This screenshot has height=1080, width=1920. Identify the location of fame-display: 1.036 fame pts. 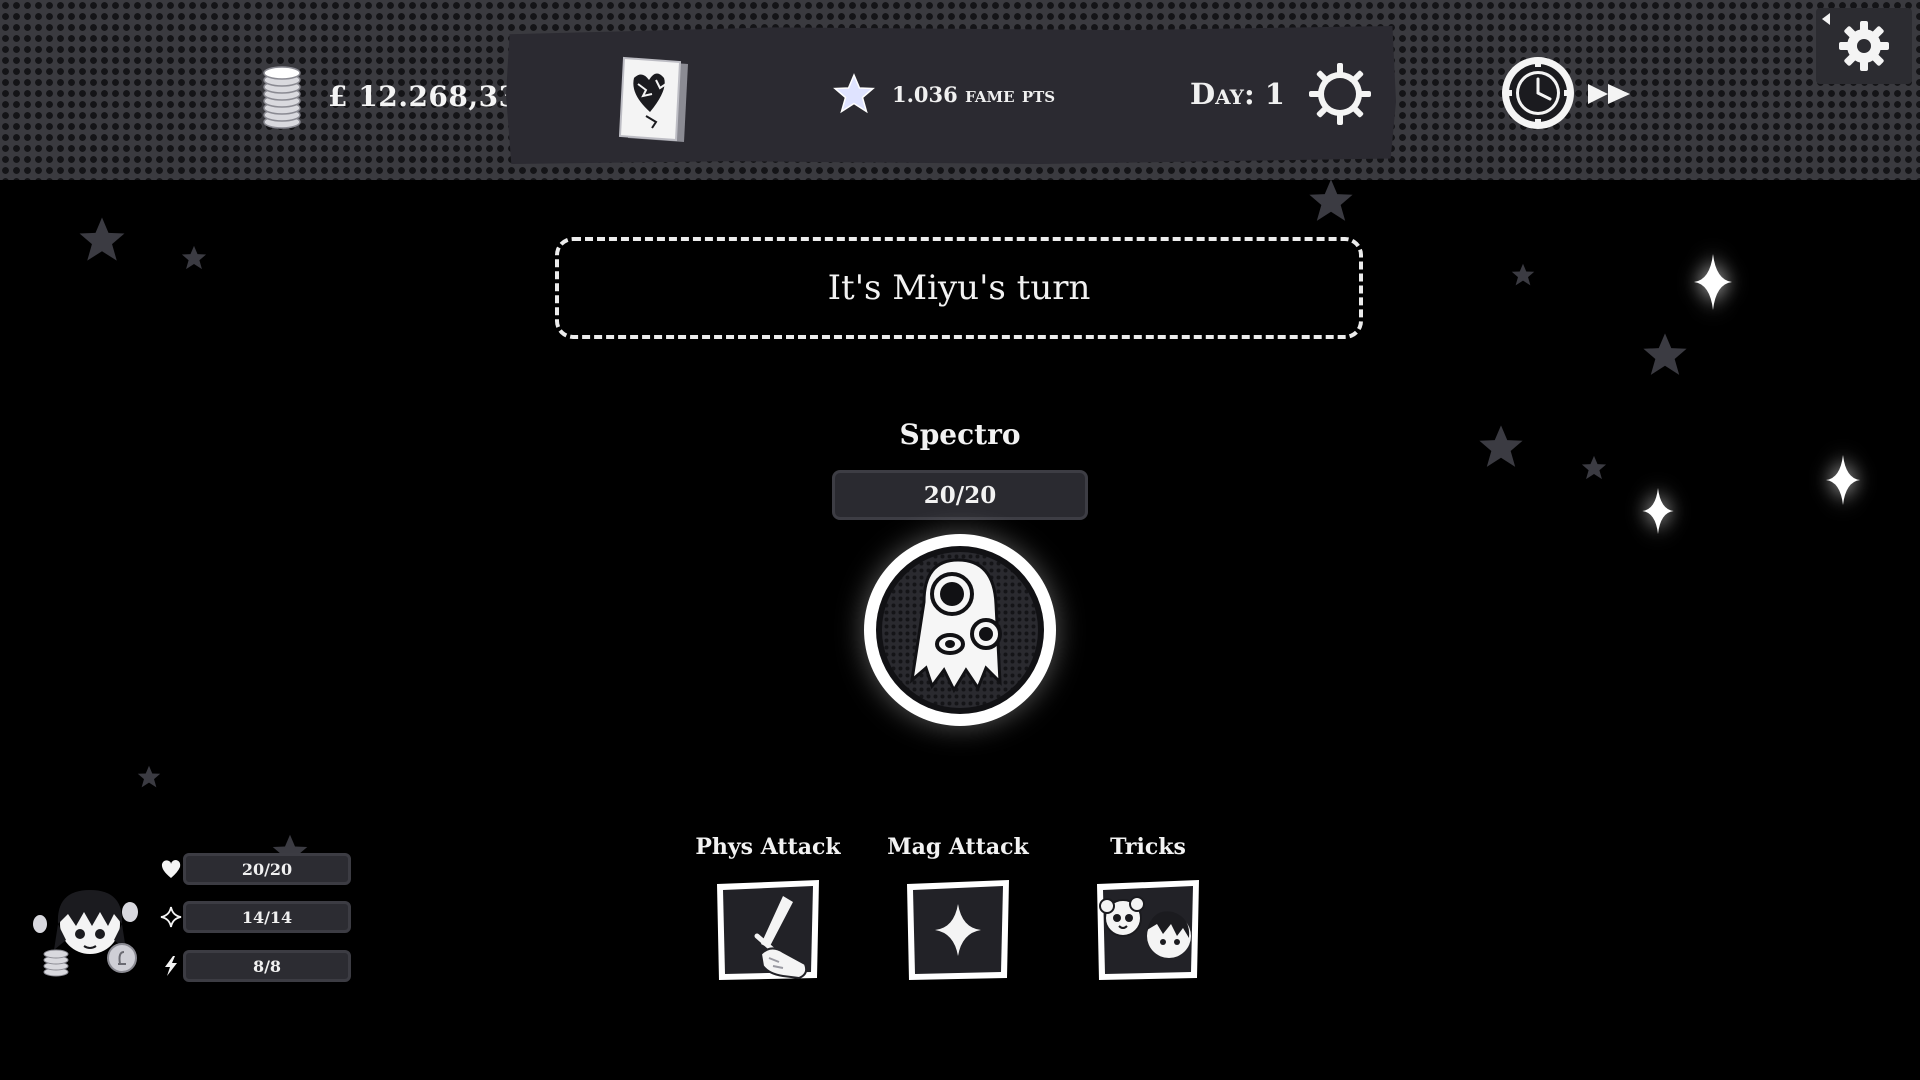
(943, 94).